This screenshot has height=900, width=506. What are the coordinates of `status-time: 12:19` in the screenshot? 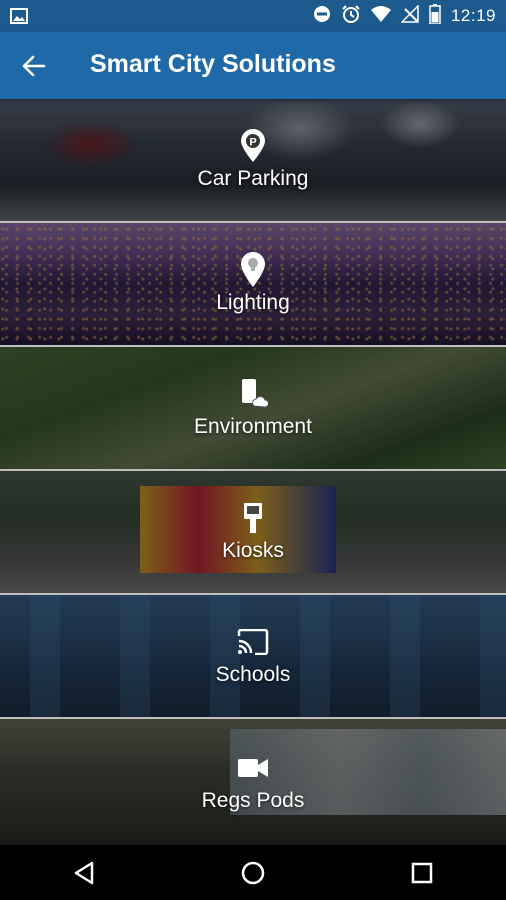 It's located at (473, 15).